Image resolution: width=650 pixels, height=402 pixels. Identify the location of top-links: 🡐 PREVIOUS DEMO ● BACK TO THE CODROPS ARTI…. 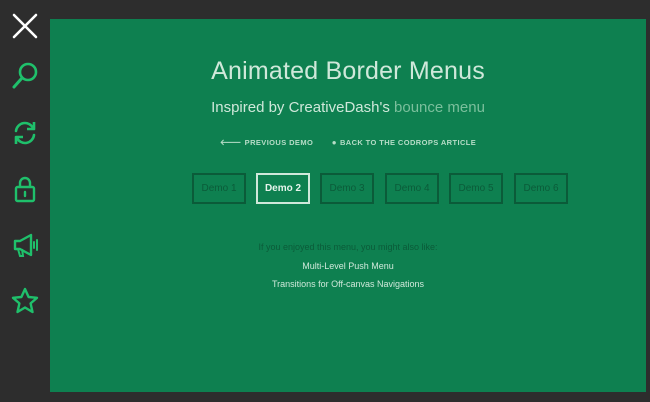
(348, 142).